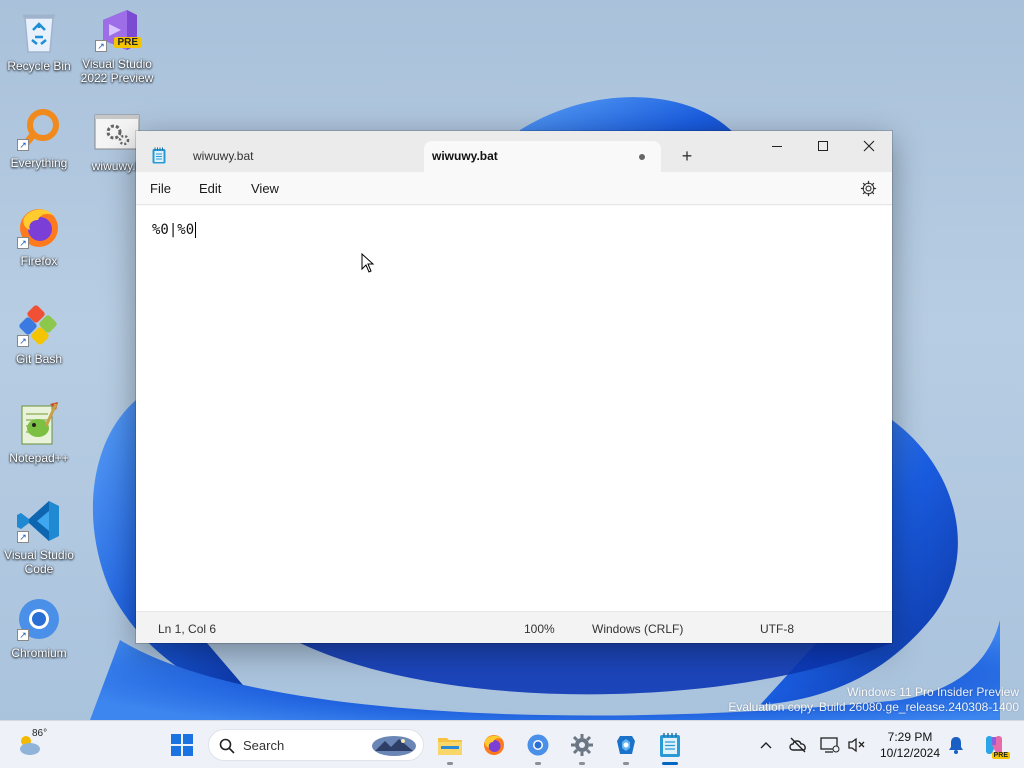 The width and height of the screenshot is (1024, 768). Describe the element at coordinates (670, 763) in the screenshot. I see `active-indicator` at that location.